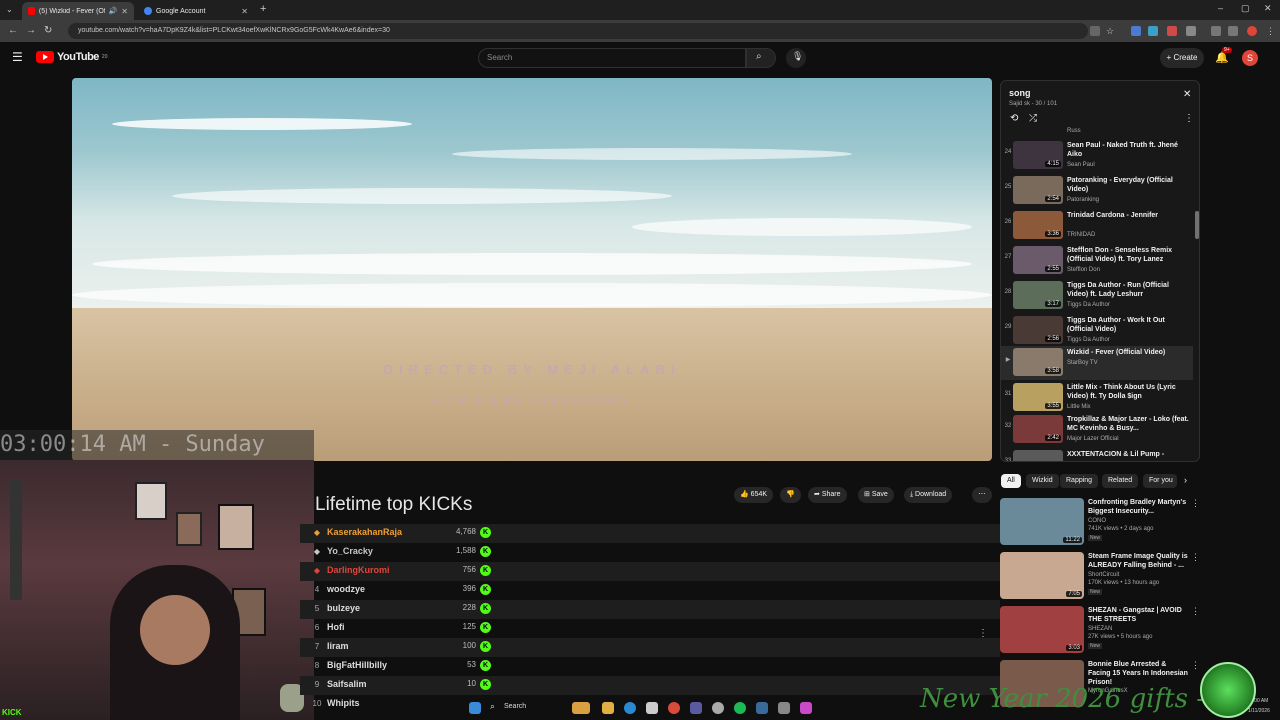 This screenshot has height=720, width=1280. What do you see at coordinates (1220, 8) in the screenshot?
I see `minimize-icon: –` at bounding box center [1220, 8].